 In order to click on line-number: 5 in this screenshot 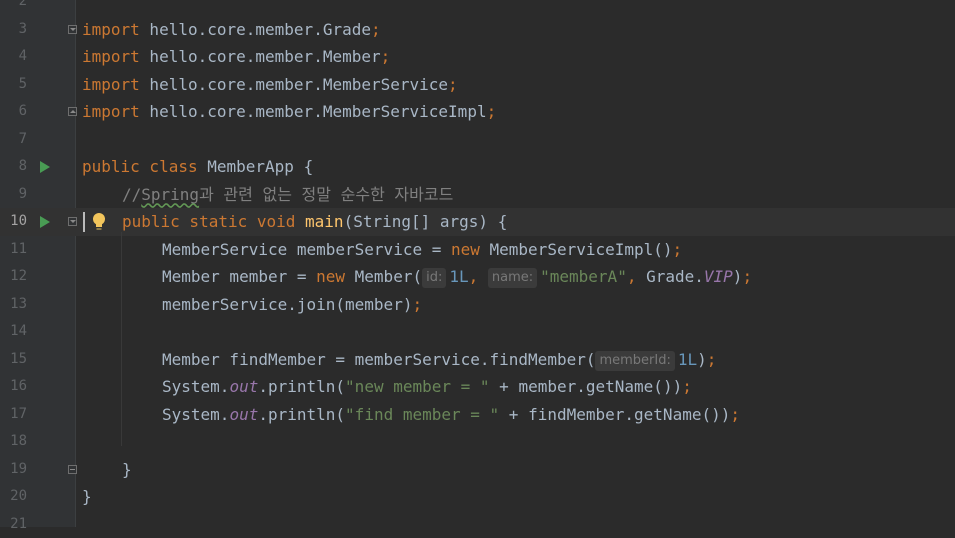, I will do `click(13, 85)`.